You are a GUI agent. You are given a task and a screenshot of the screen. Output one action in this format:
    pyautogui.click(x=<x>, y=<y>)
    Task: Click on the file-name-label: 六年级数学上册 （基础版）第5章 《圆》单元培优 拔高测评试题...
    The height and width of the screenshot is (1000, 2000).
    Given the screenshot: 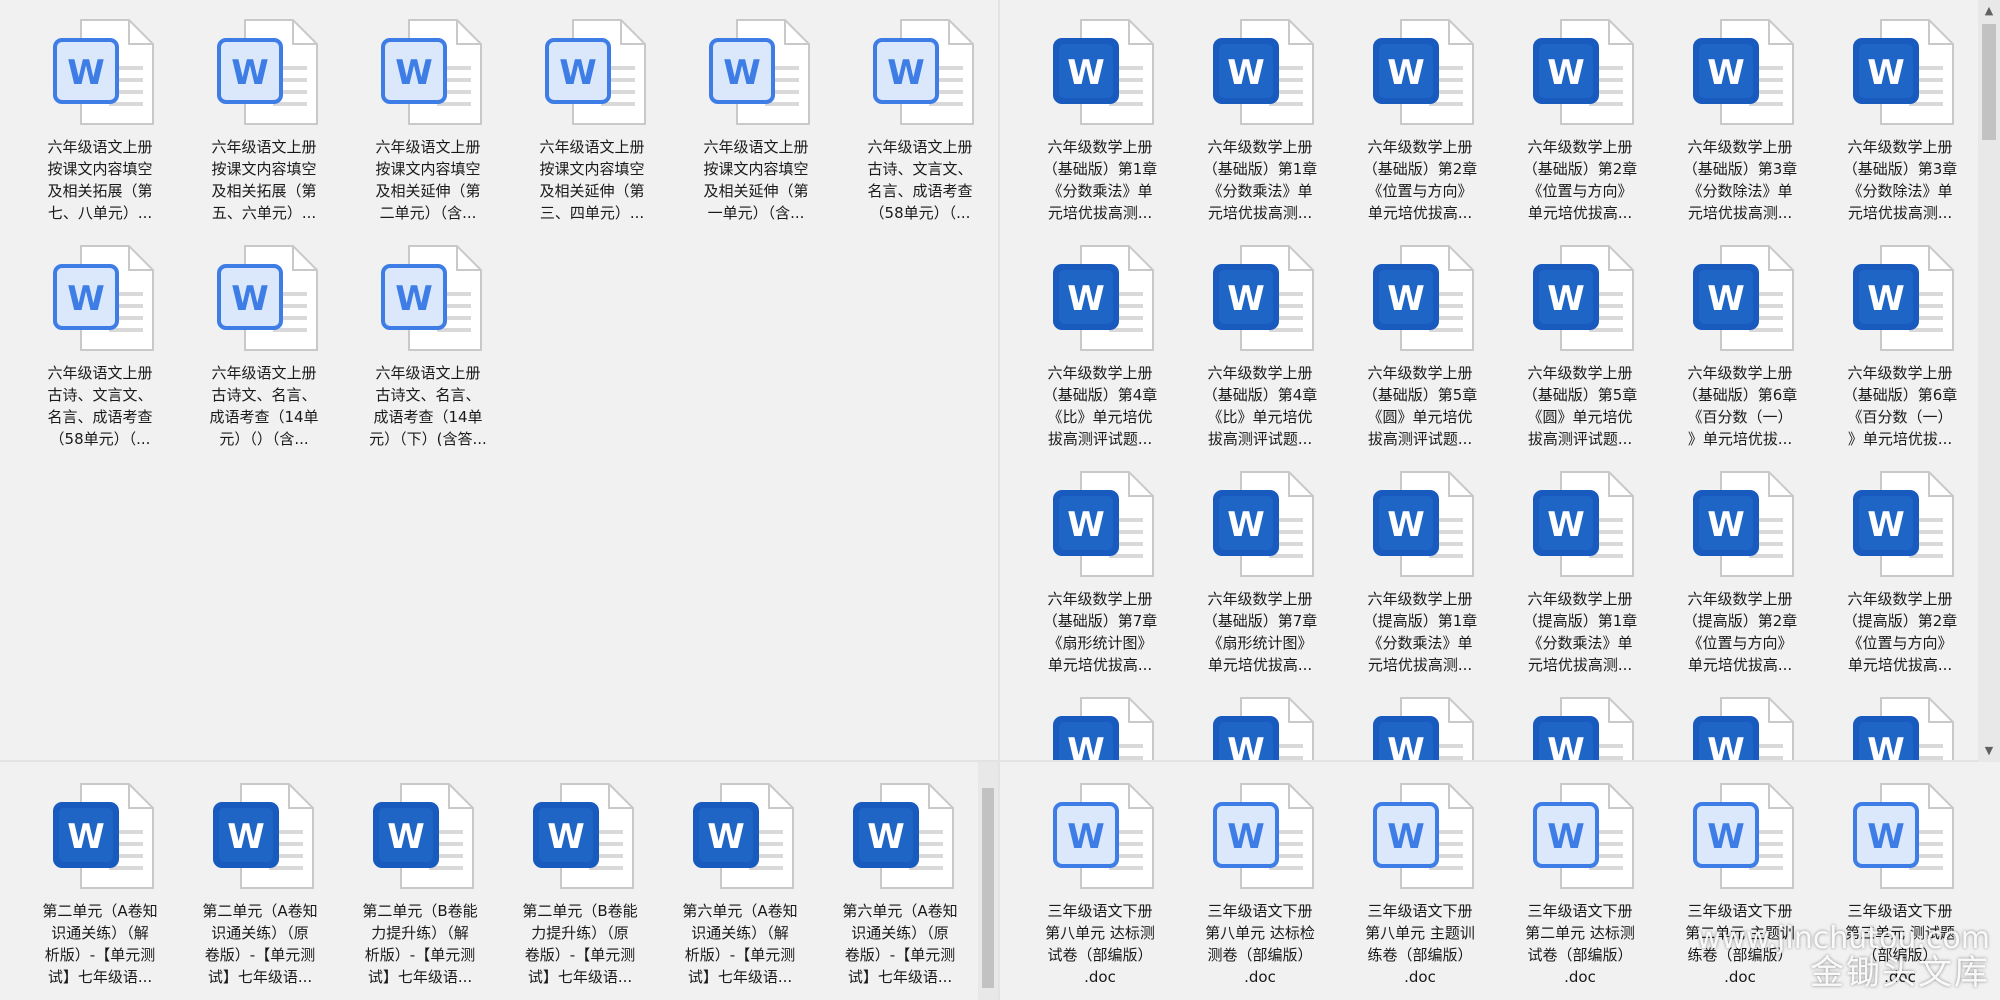 What is the action you would take?
    pyautogui.click(x=1580, y=406)
    